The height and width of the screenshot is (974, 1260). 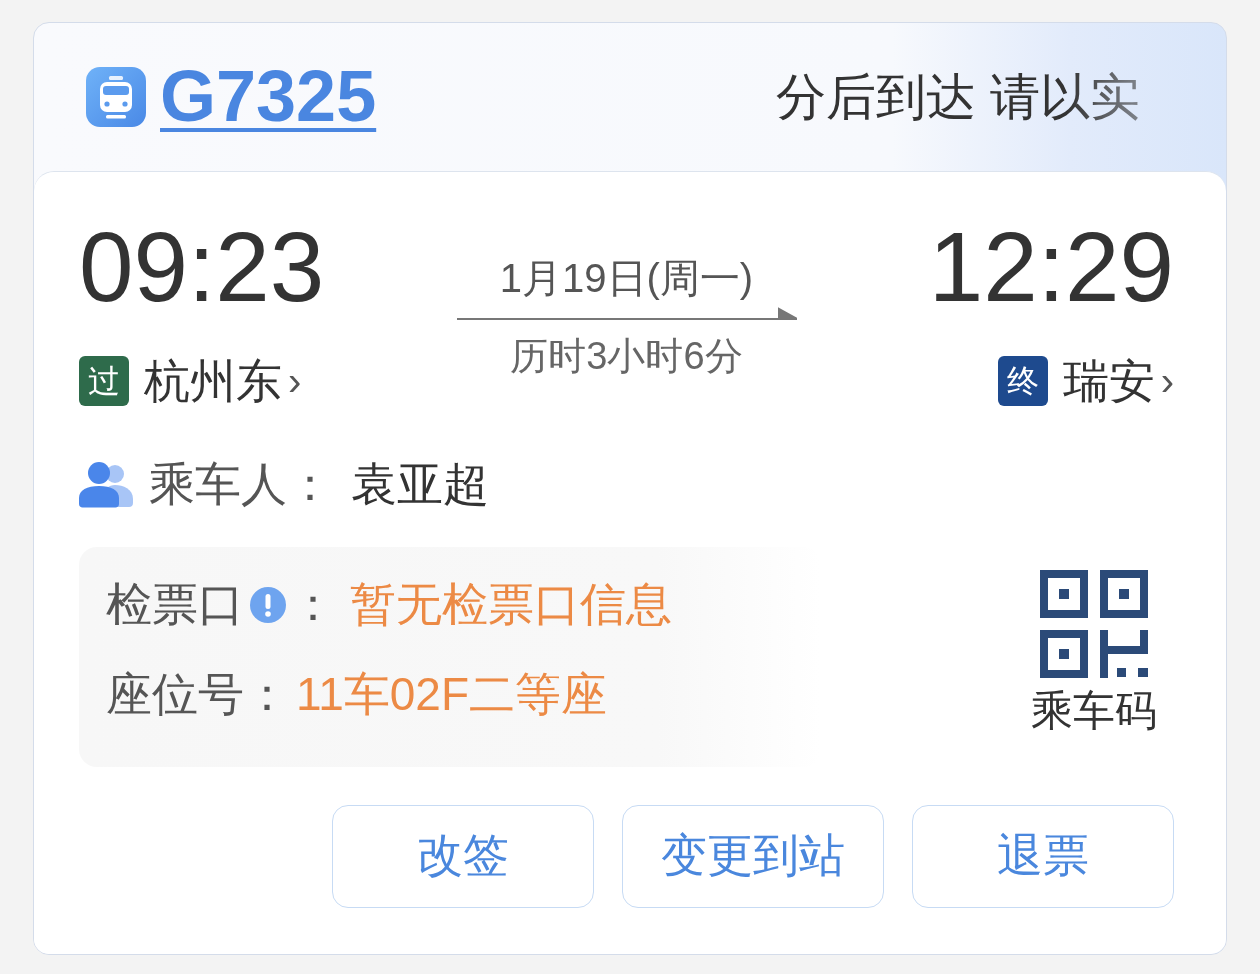 What do you see at coordinates (241, 484) in the screenshot?
I see `passenger-label: 乘车人：` at bounding box center [241, 484].